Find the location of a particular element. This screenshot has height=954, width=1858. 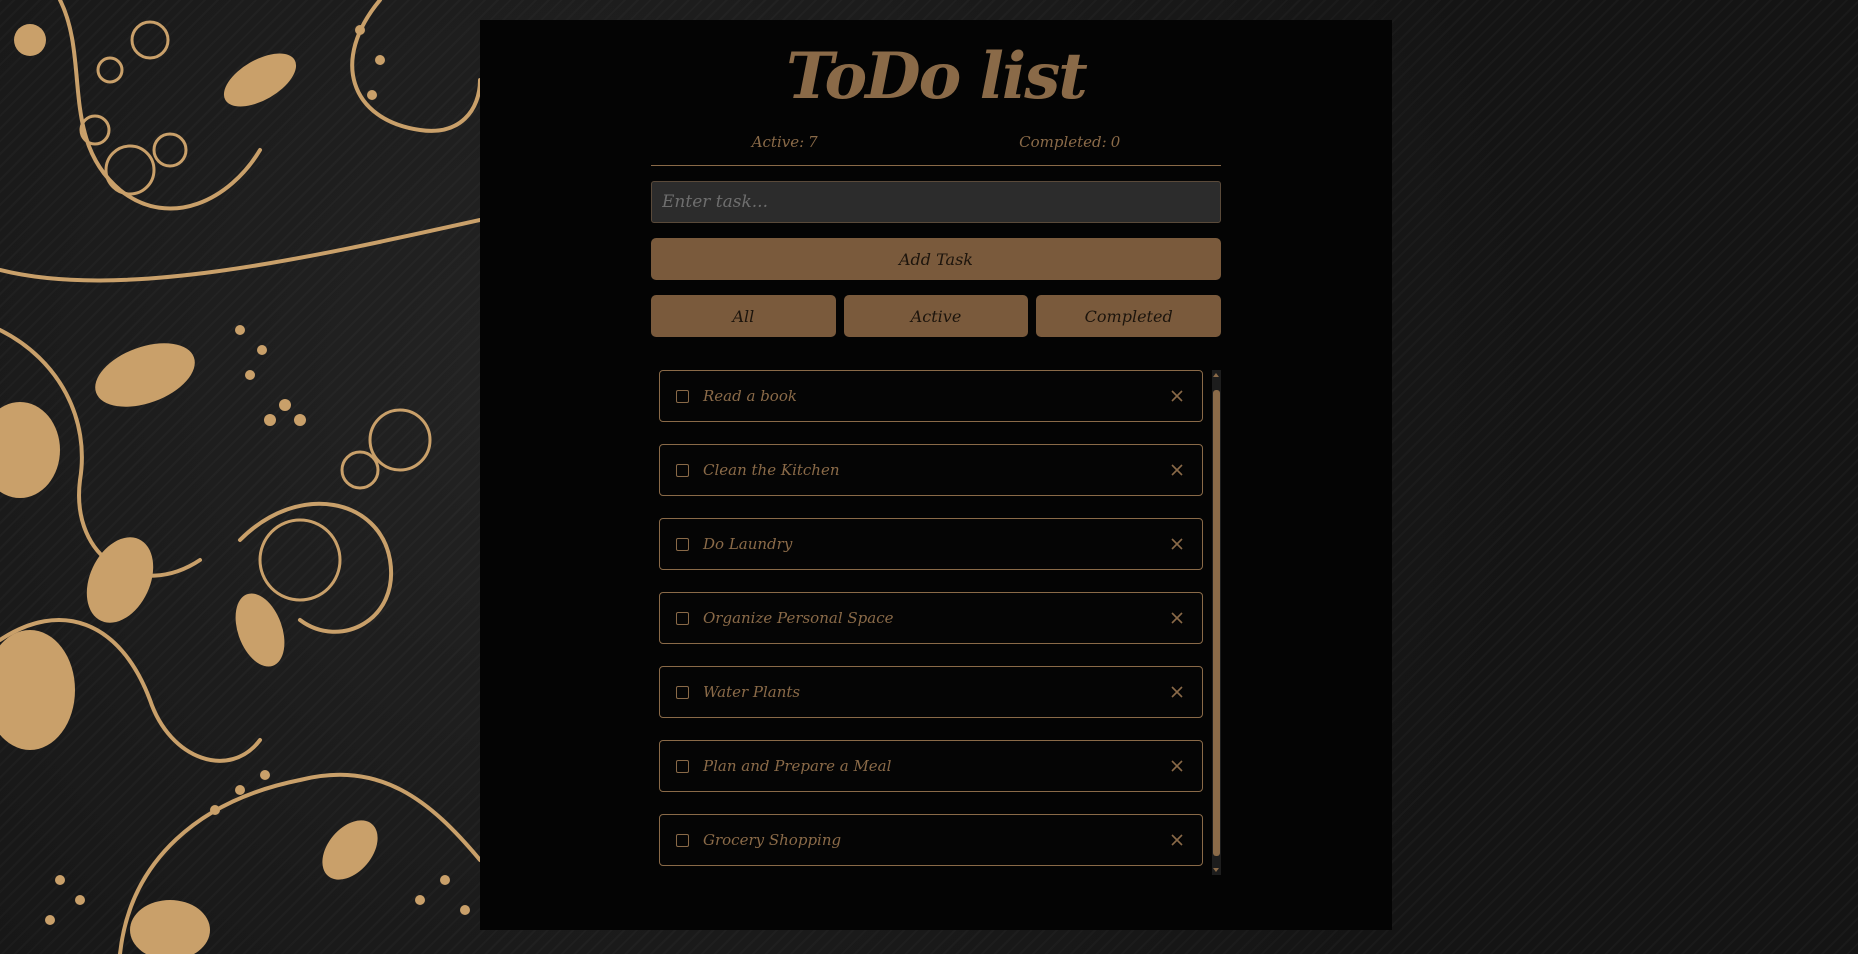

filter-bar: All Active Completed is located at coordinates (936, 316).